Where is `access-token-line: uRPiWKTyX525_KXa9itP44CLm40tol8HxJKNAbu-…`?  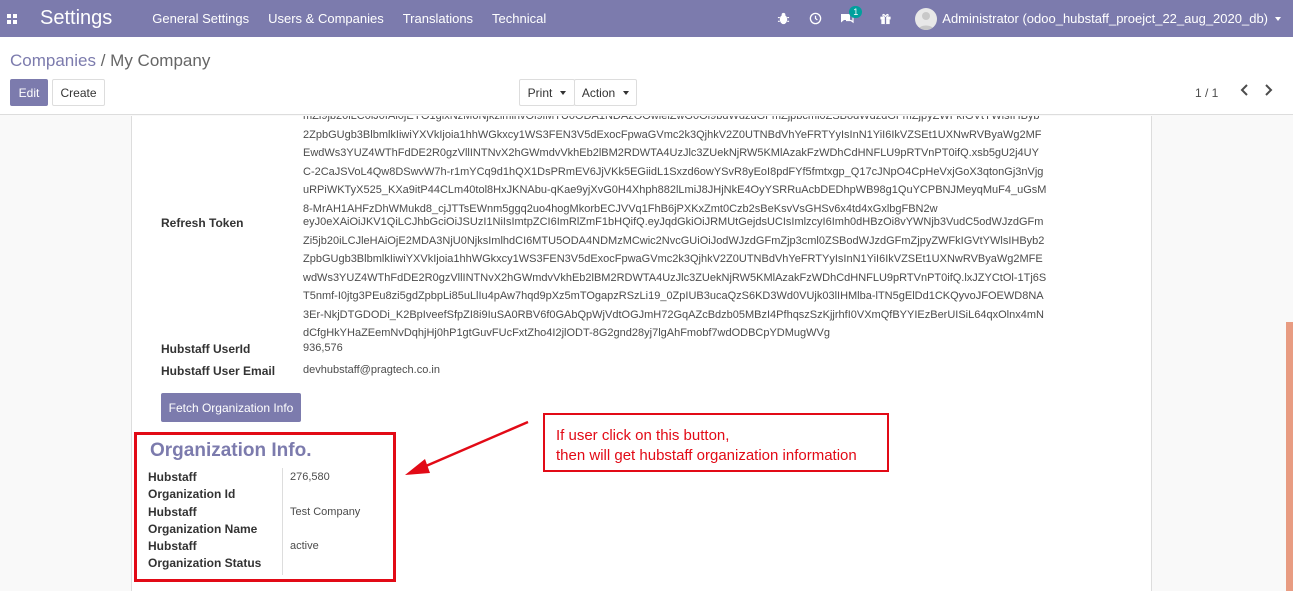 access-token-line: uRPiWKTyX525_KXa9itP44CLm40tol8HxJKNAbu-… is located at coordinates (675, 190).